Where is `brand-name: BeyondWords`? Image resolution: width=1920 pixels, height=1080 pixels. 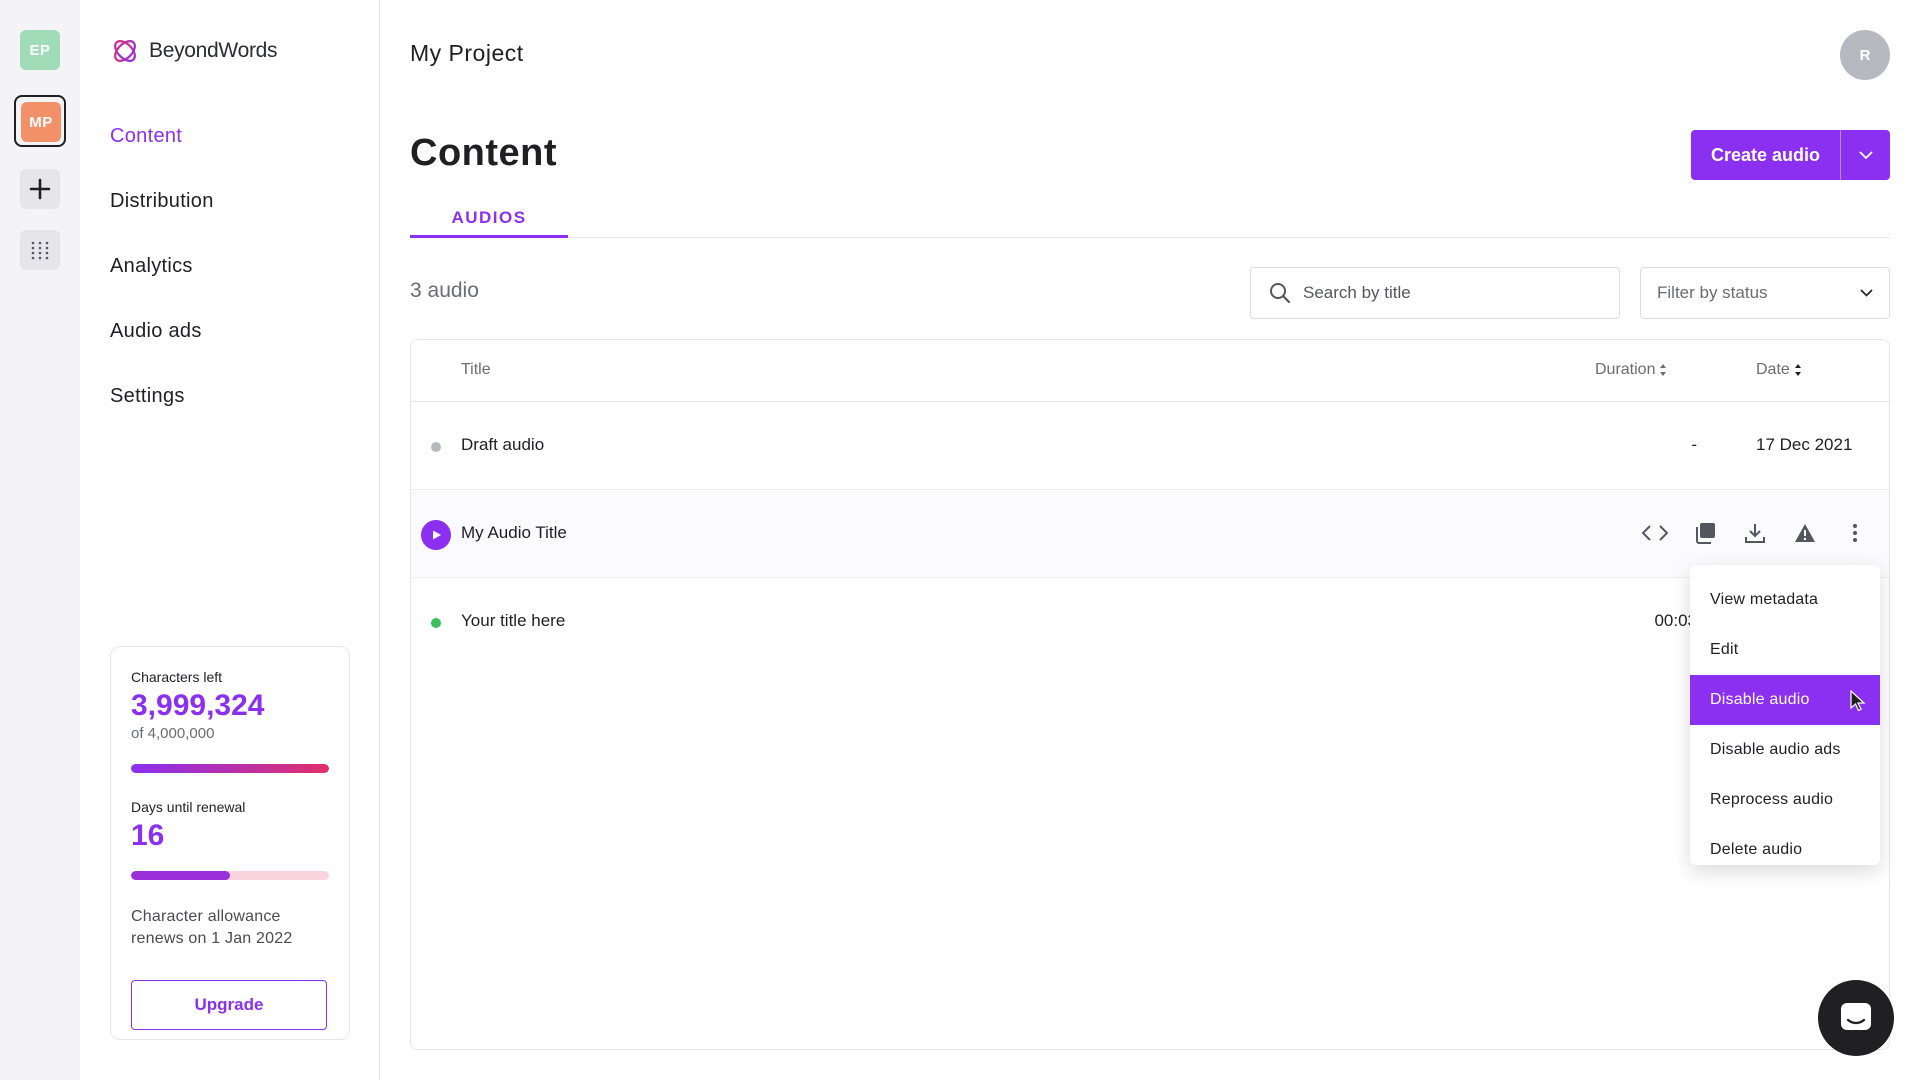 brand-name: BeyondWords is located at coordinates (213, 50).